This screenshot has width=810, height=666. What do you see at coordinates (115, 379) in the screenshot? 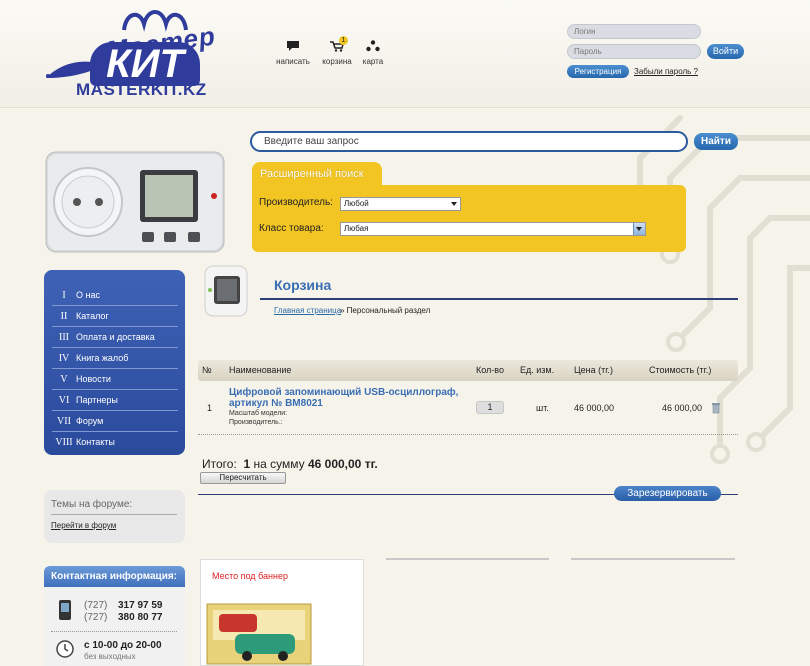
I see `sidebar-item-news: V Новости` at bounding box center [115, 379].